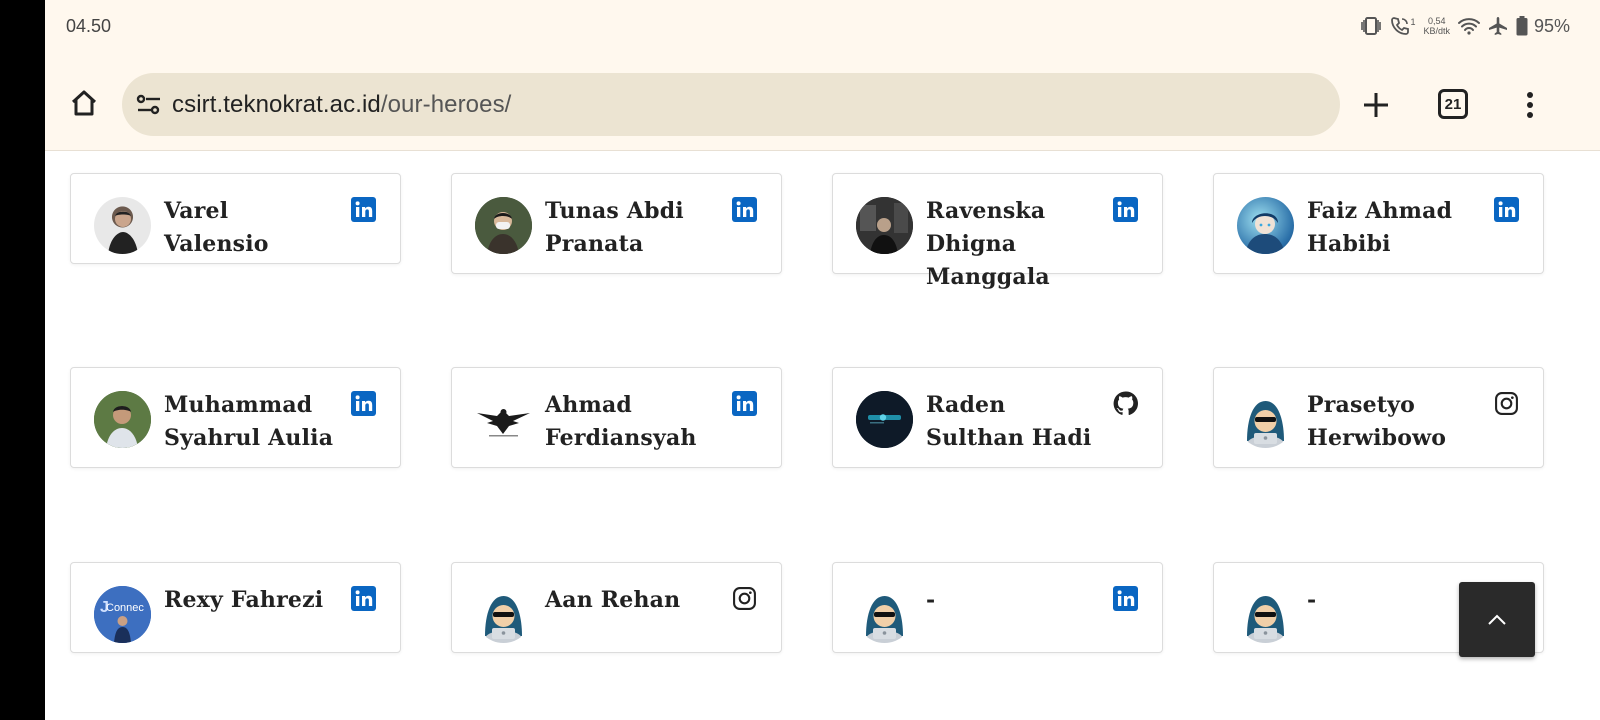 The height and width of the screenshot is (720, 1600). I want to click on hero-name: Rexy Fahrezi, so click(244, 600).